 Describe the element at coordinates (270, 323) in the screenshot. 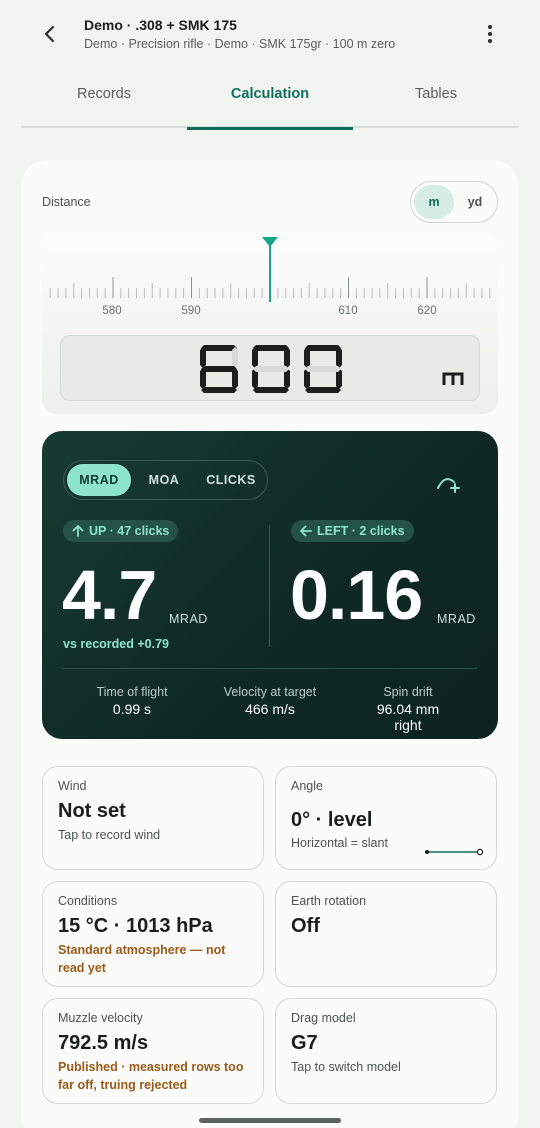

I see `distance-ruler: 580 590 610 620` at that location.